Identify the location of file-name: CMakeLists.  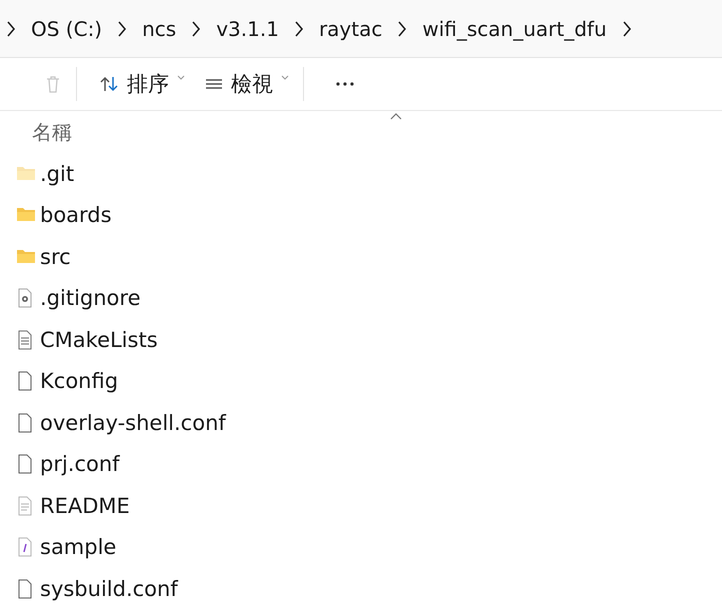
(99, 340).